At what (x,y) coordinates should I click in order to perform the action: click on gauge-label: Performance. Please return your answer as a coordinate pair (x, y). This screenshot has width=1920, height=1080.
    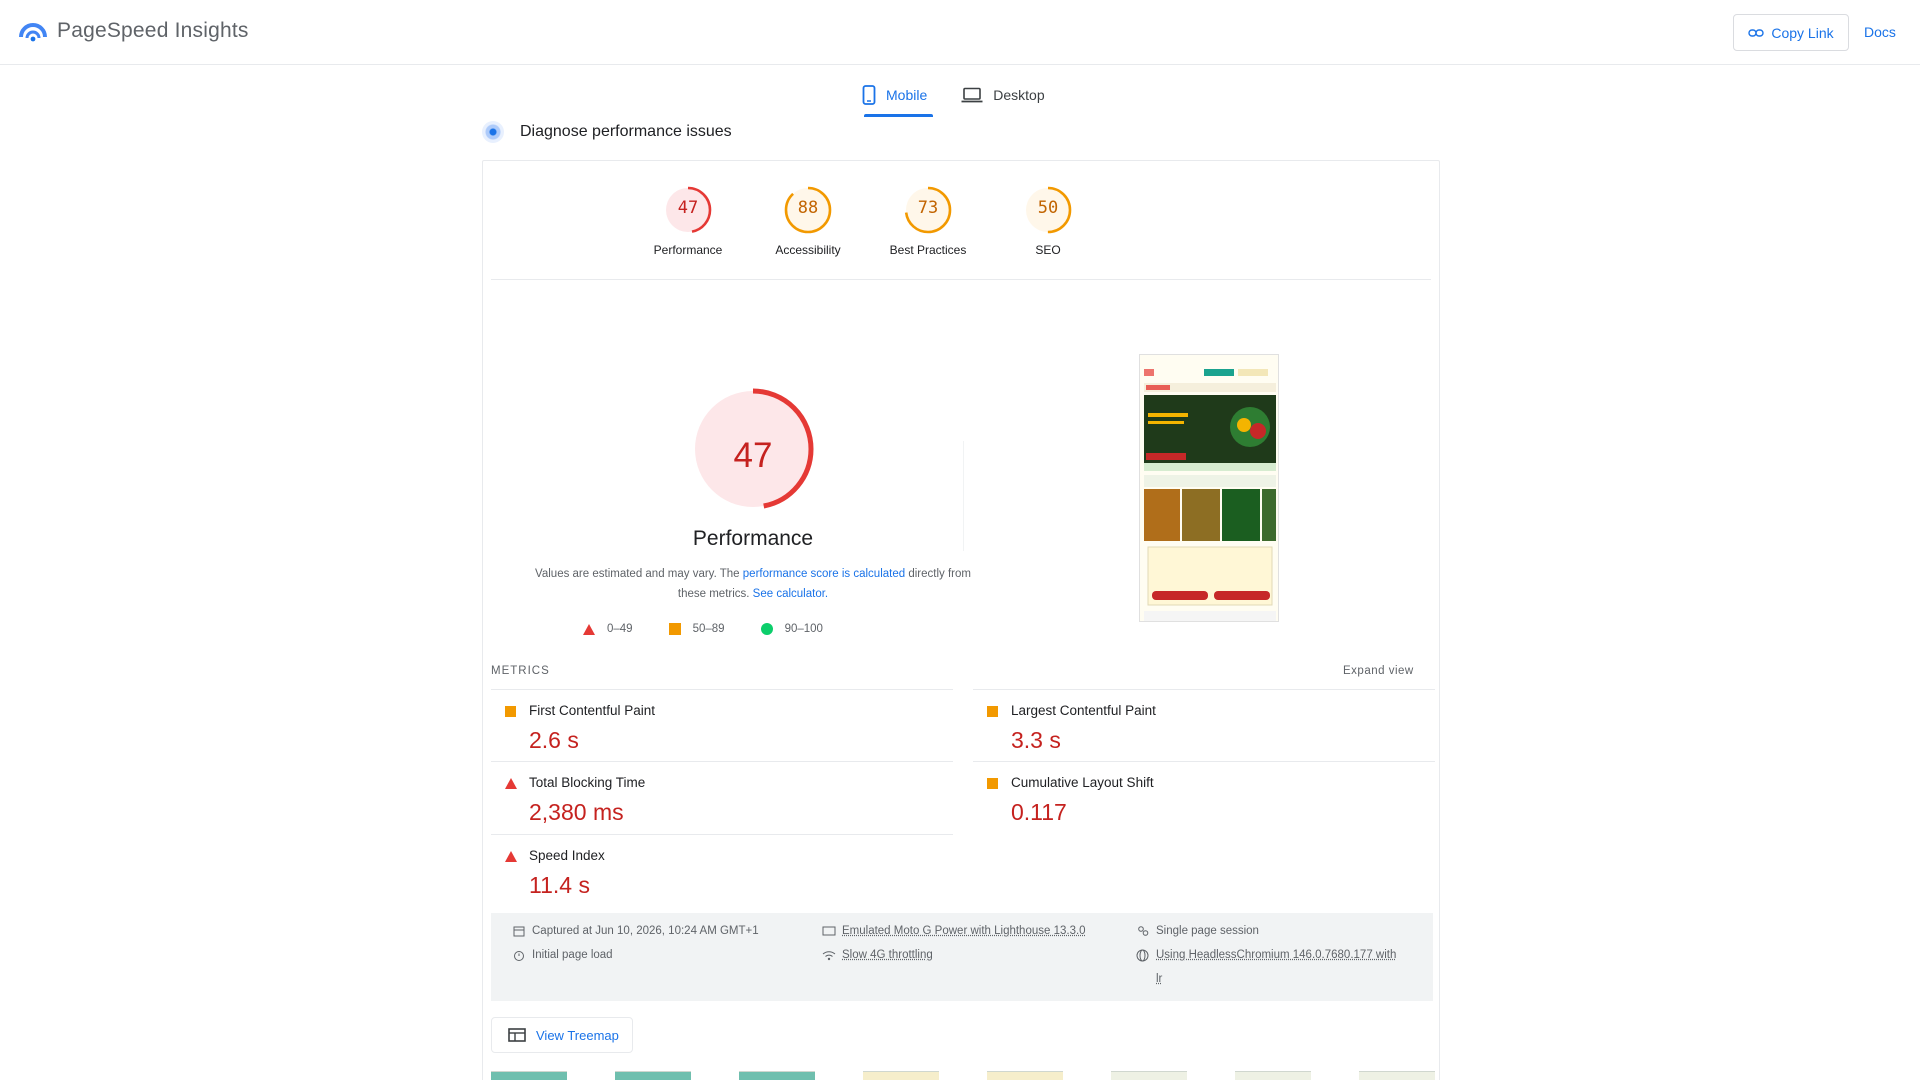
    Looking at the image, I should click on (688, 250).